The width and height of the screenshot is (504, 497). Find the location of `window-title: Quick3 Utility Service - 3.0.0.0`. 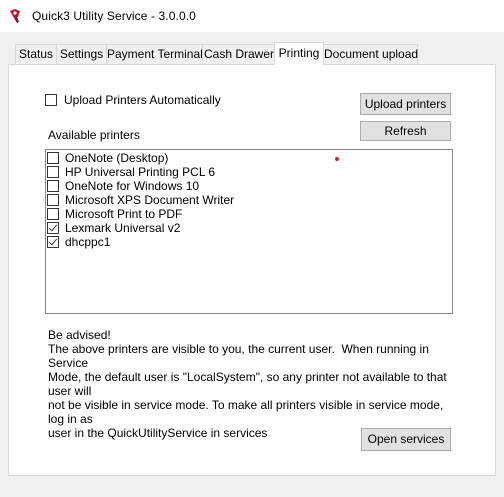

window-title: Quick3 Utility Service - 3.0.0.0 is located at coordinates (114, 16).